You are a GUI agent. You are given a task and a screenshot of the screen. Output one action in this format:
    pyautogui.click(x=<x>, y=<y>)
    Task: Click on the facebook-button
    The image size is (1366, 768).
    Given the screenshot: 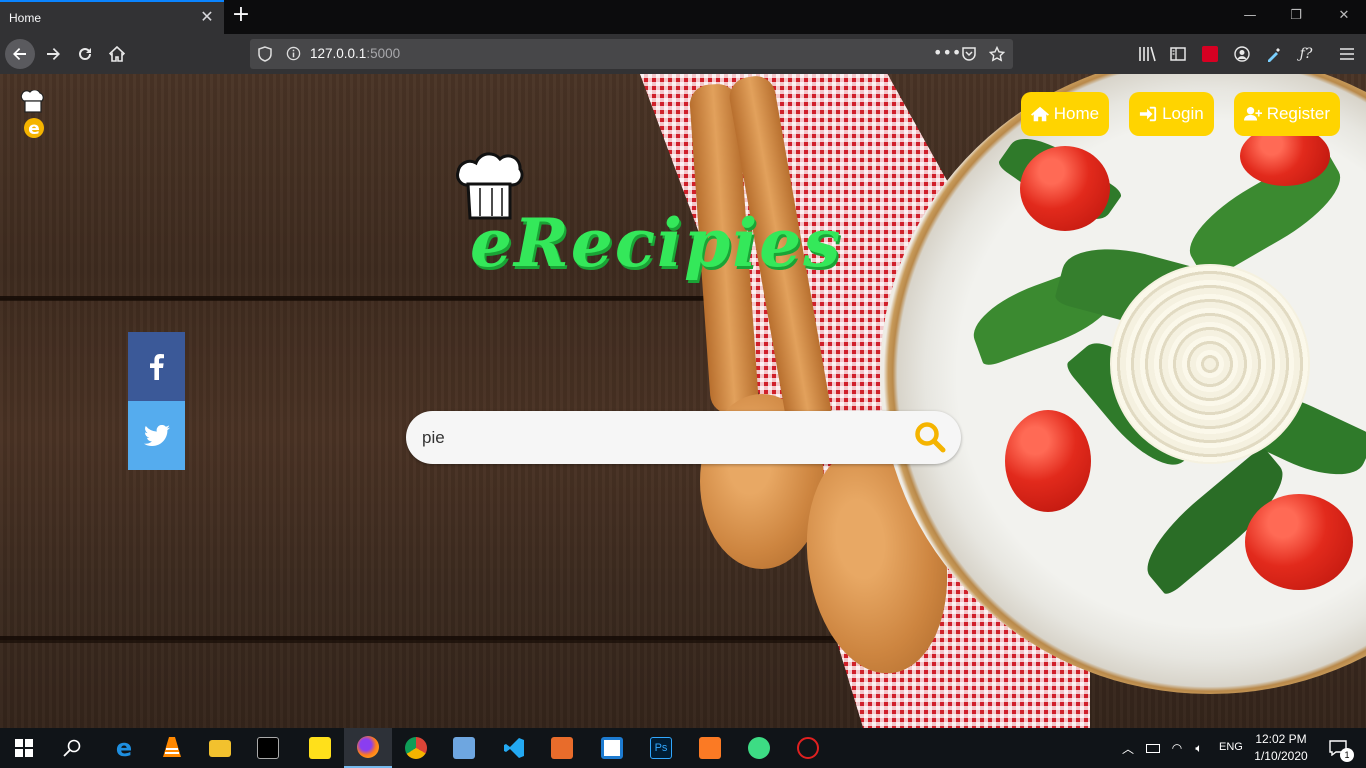 What is the action you would take?
    pyautogui.click(x=156, y=366)
    